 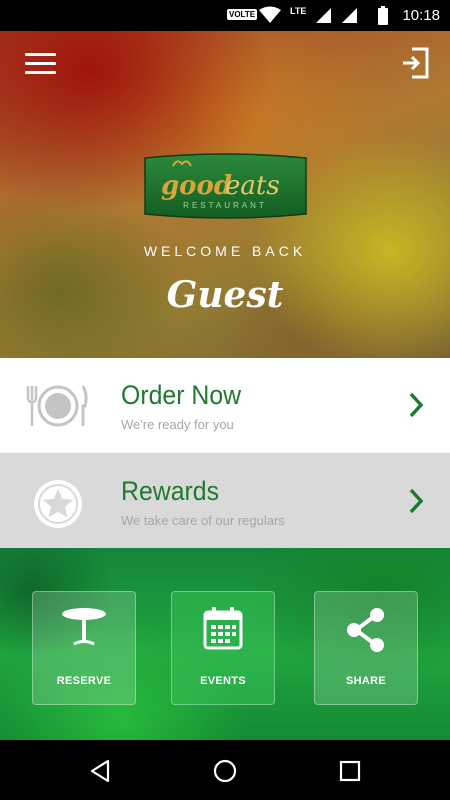 What do you see at coordinates (58, 504) in the screenshot?
I see `star-icon` at bounding box center [58, 504].